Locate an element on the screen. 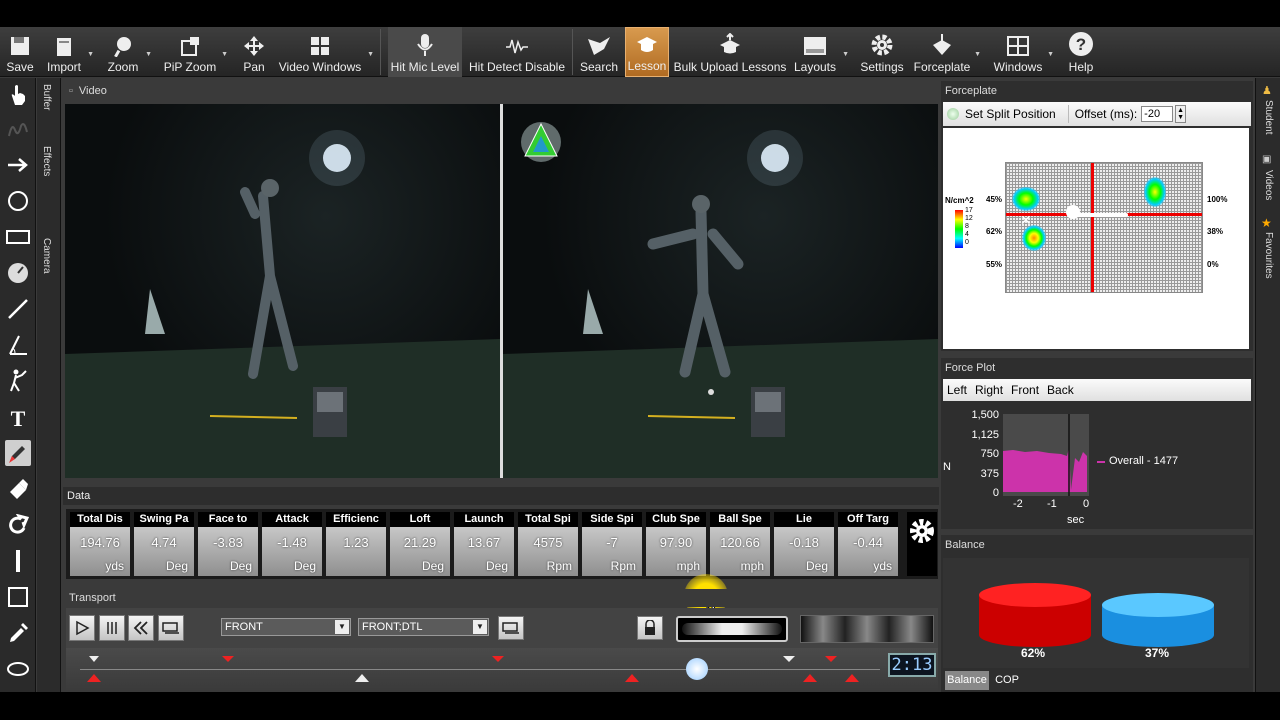 The height and width of the screenshot is (720, 1280). jog-shuttle is located at coordinates (732, 629).